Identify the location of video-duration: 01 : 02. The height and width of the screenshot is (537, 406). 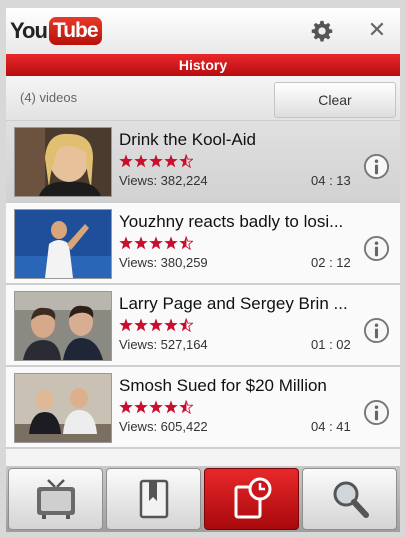
(331, 344).